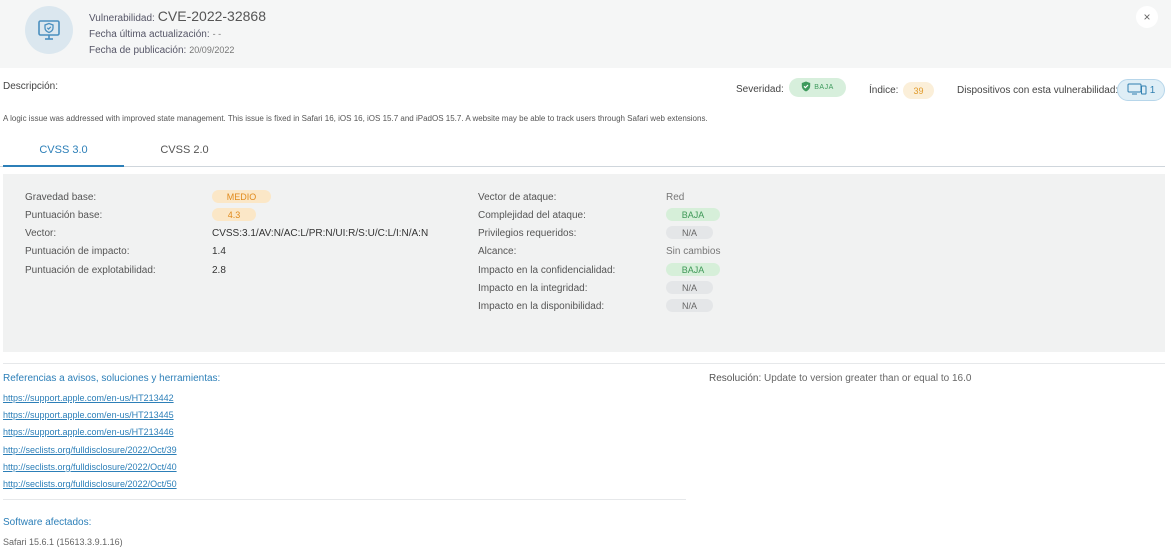  What do you see at coordinates (138, 50) in the screenshot?
I see `published-label: Fecha de publicación:` at bounding box center [138, 50].